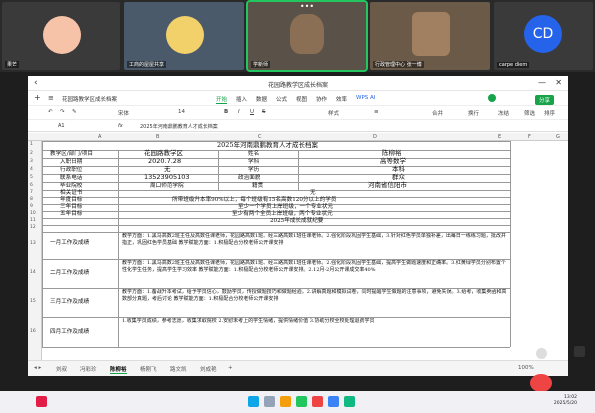 This screenshot has width=595, height=413. I want to click on participant-tile: CD carpe diem, so click(543, 36).